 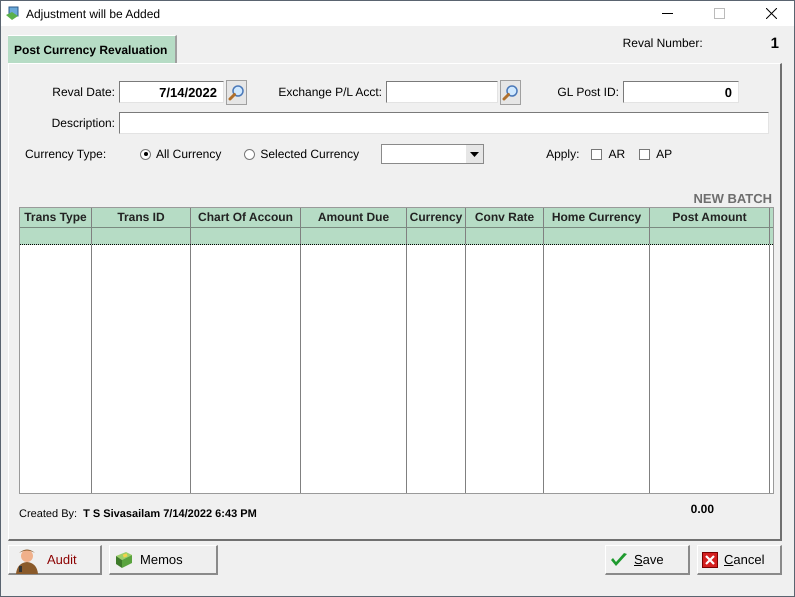 What do you see at coordinates (647, 560) in the screenshot?
I see `save-button: Save` at bounding box center [647, 560].